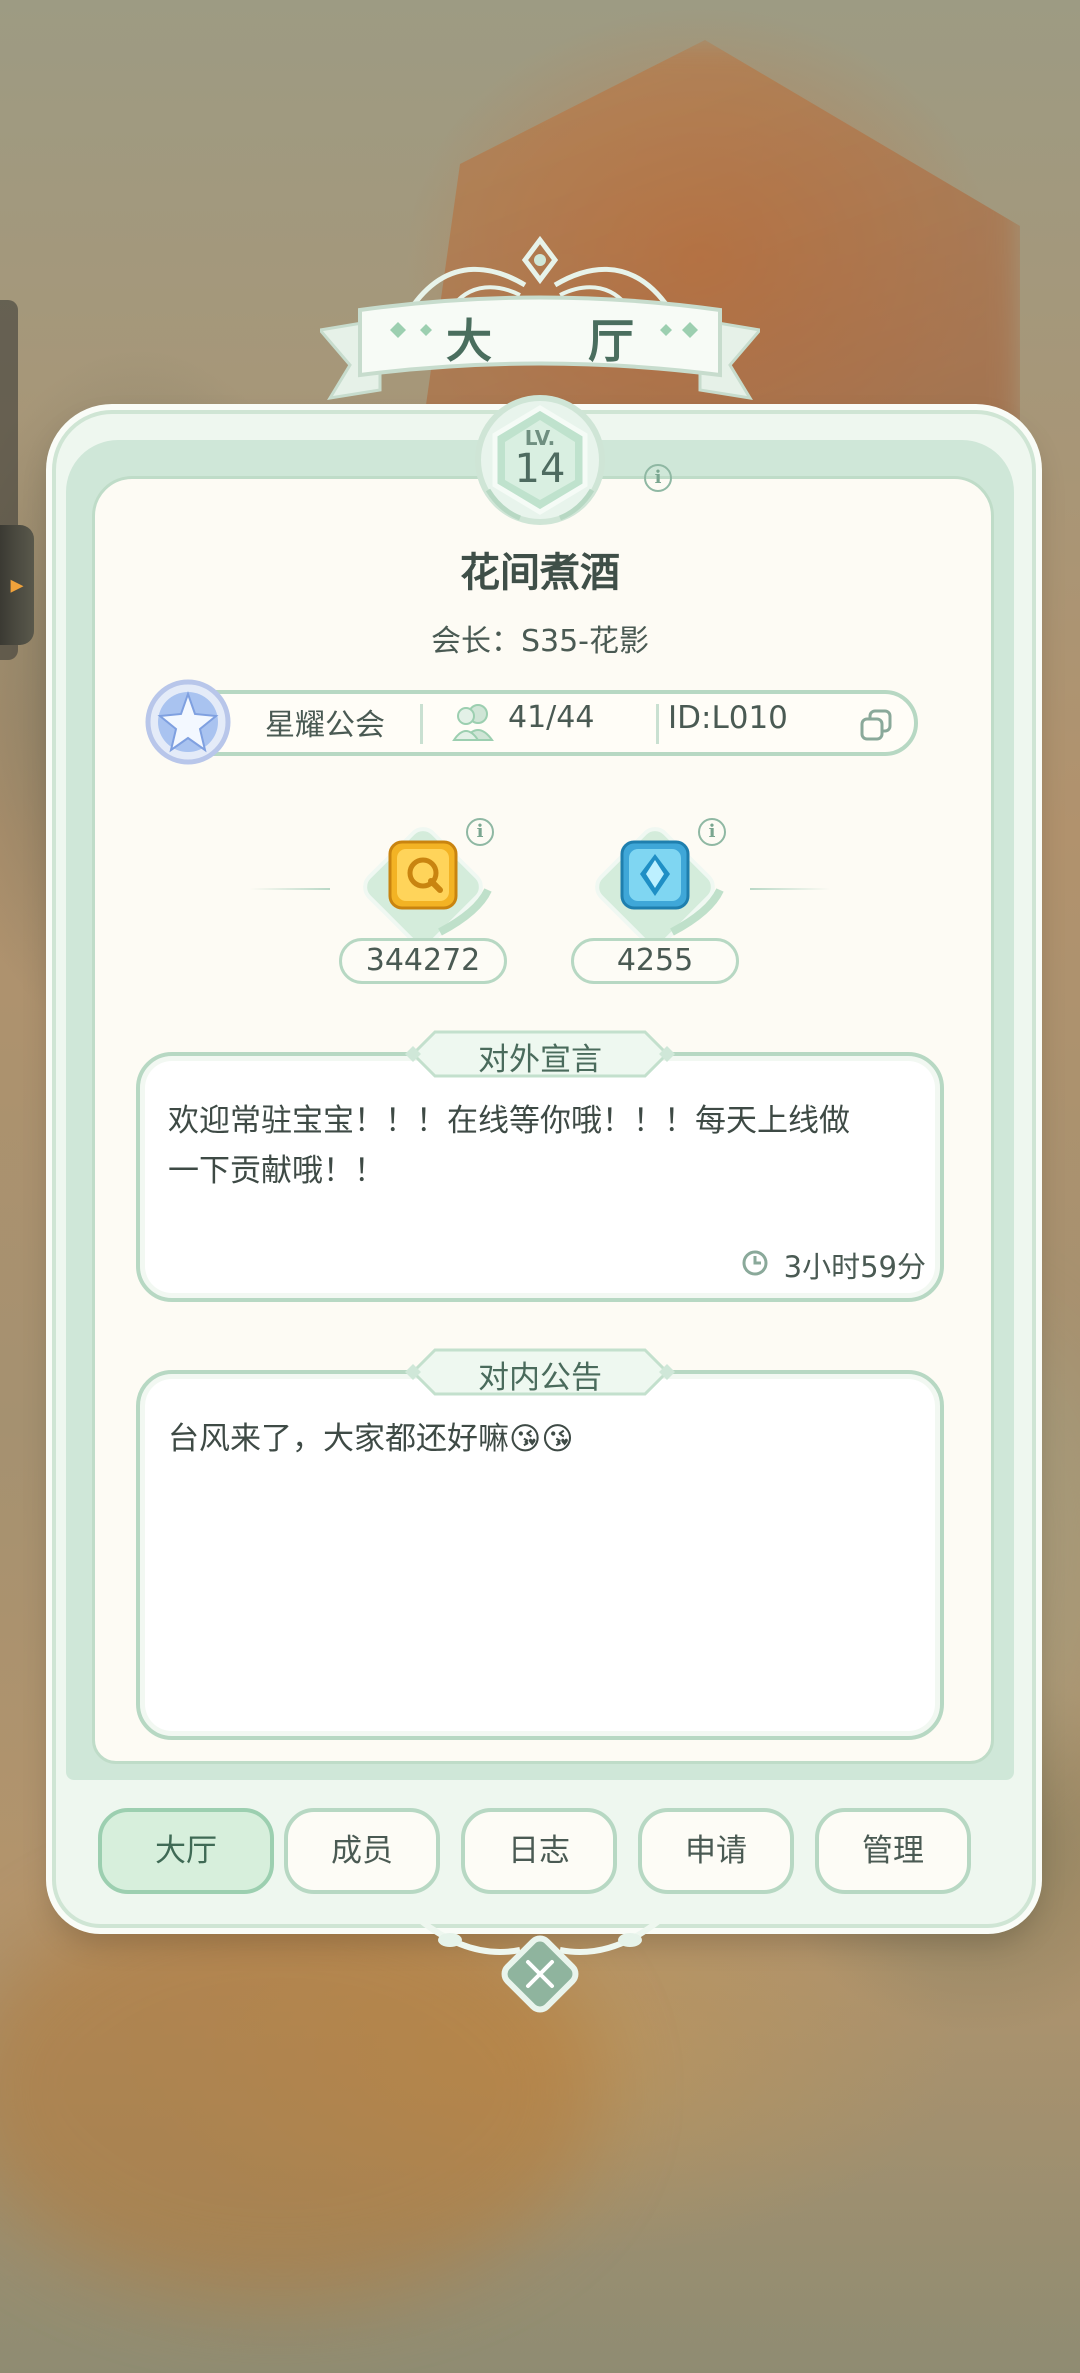 Image resolution: width=1080 pixels, height=2373 pixels. What do you see at coordinates (551, 717) in the screenshot?
I see `member-count: 41/44` at bounding box center [551, 717].